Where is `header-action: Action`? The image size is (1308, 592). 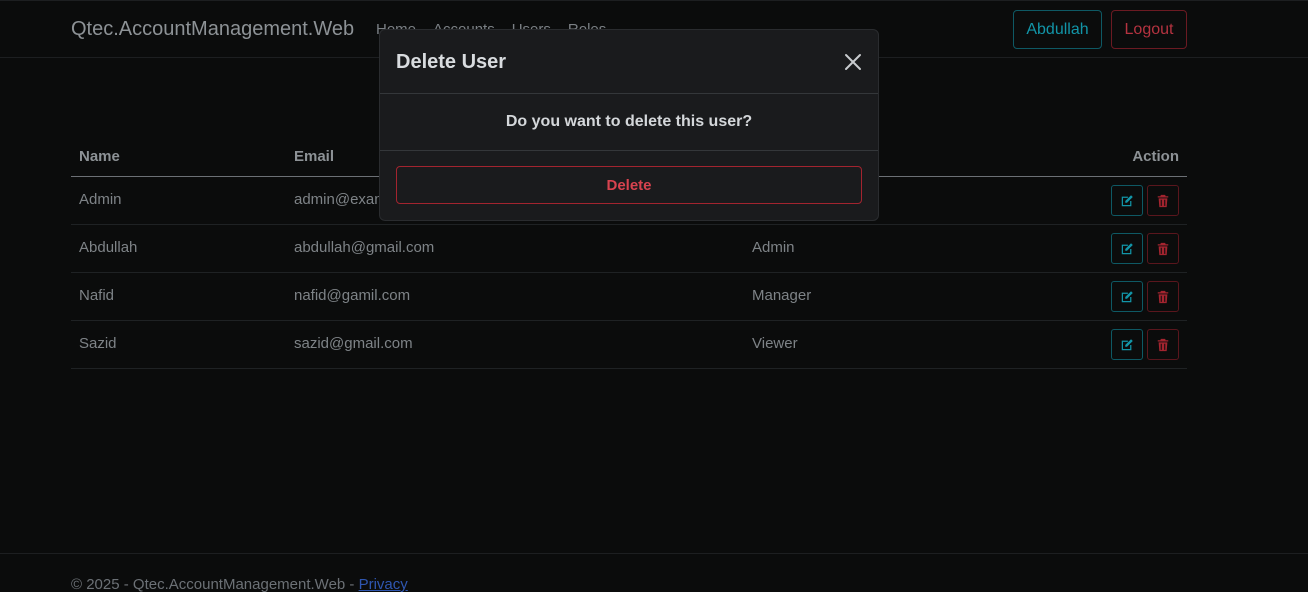 header-action: Action is located at coordinates (1155, 156).